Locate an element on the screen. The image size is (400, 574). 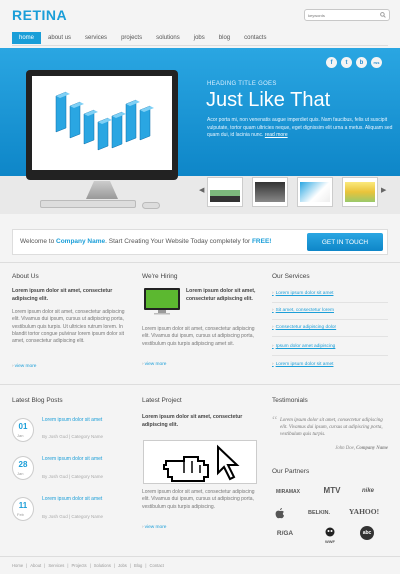
nav-blog: blog is located at coordinates (224, 38).